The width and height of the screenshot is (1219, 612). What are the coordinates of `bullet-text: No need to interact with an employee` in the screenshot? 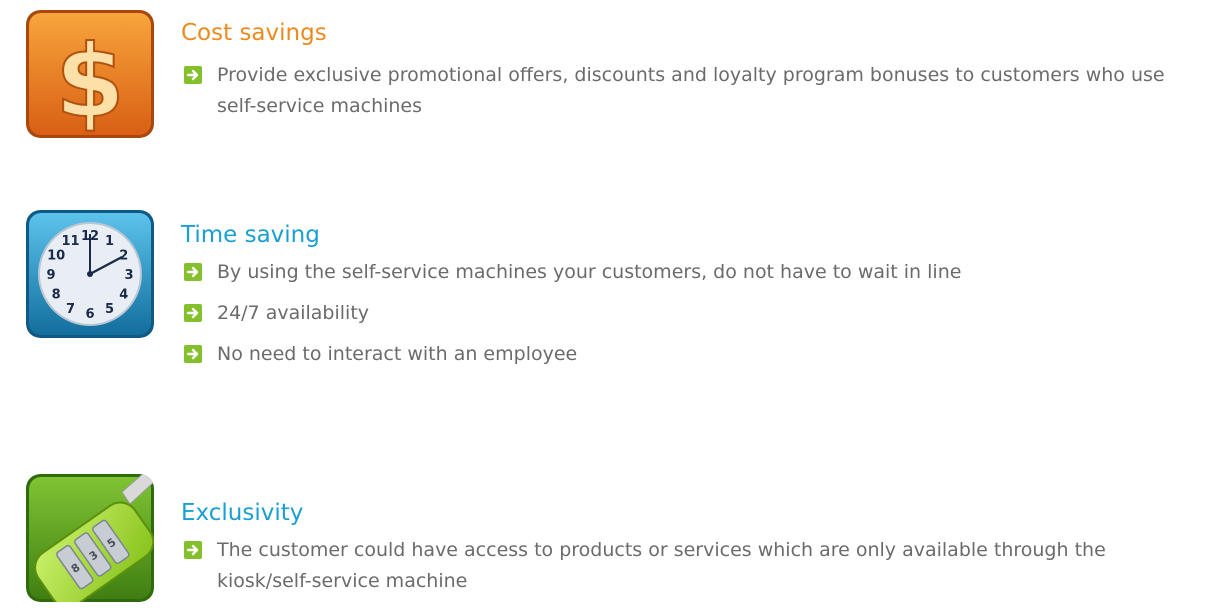 It's located at (397, 354).